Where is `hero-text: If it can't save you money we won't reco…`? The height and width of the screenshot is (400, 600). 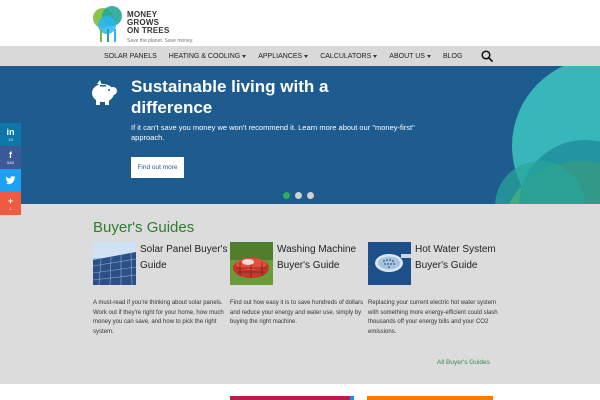
hero-text: If it can't save you money we won't reco… is located at coordinates (273, 132).